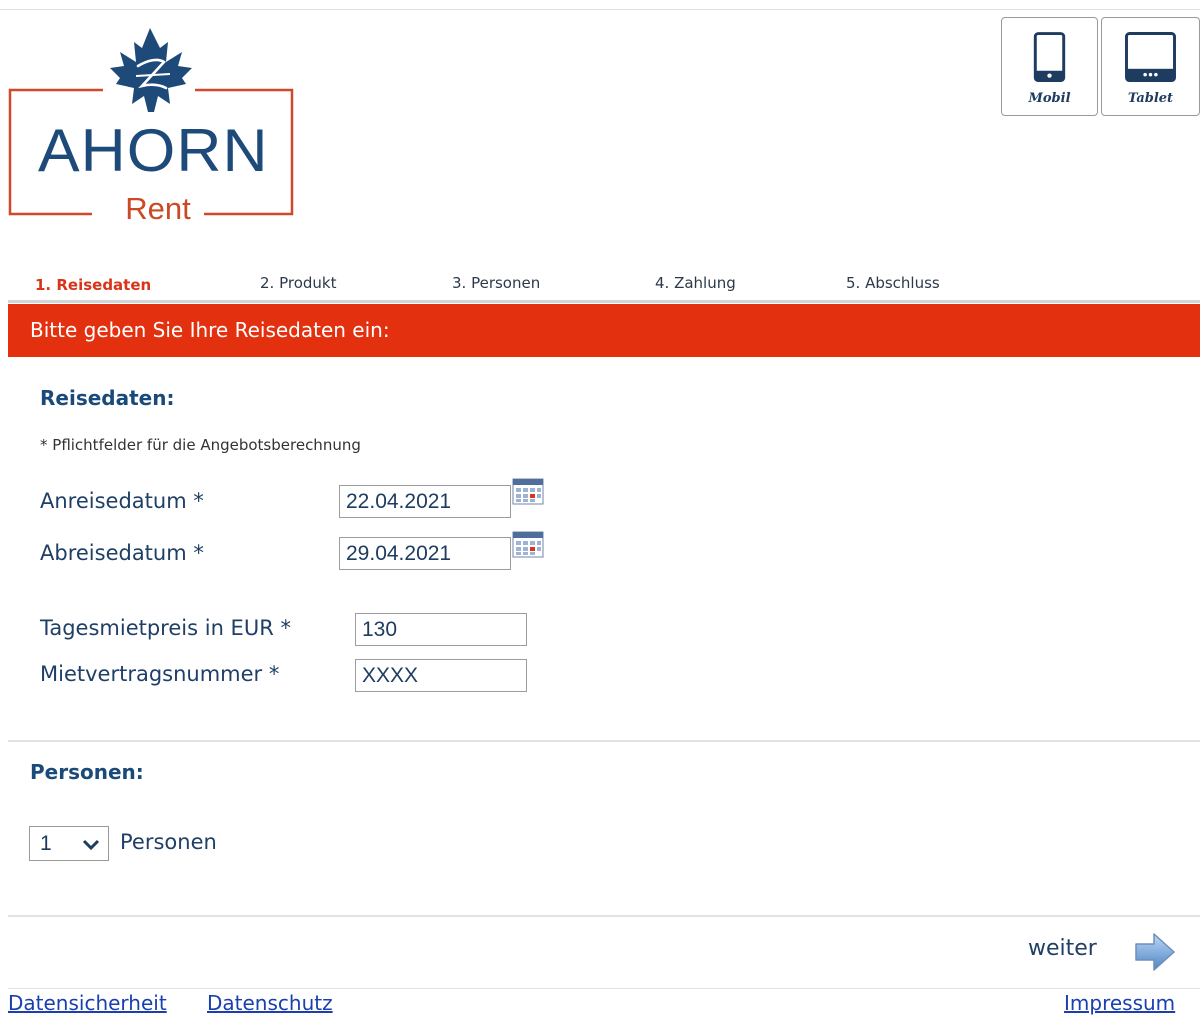 The width and height of the screenshot is (1200, 1016). Describe the element at coordinates (441, 675) in the screenshot. I see `mietvertragsnummer-input` at that location.